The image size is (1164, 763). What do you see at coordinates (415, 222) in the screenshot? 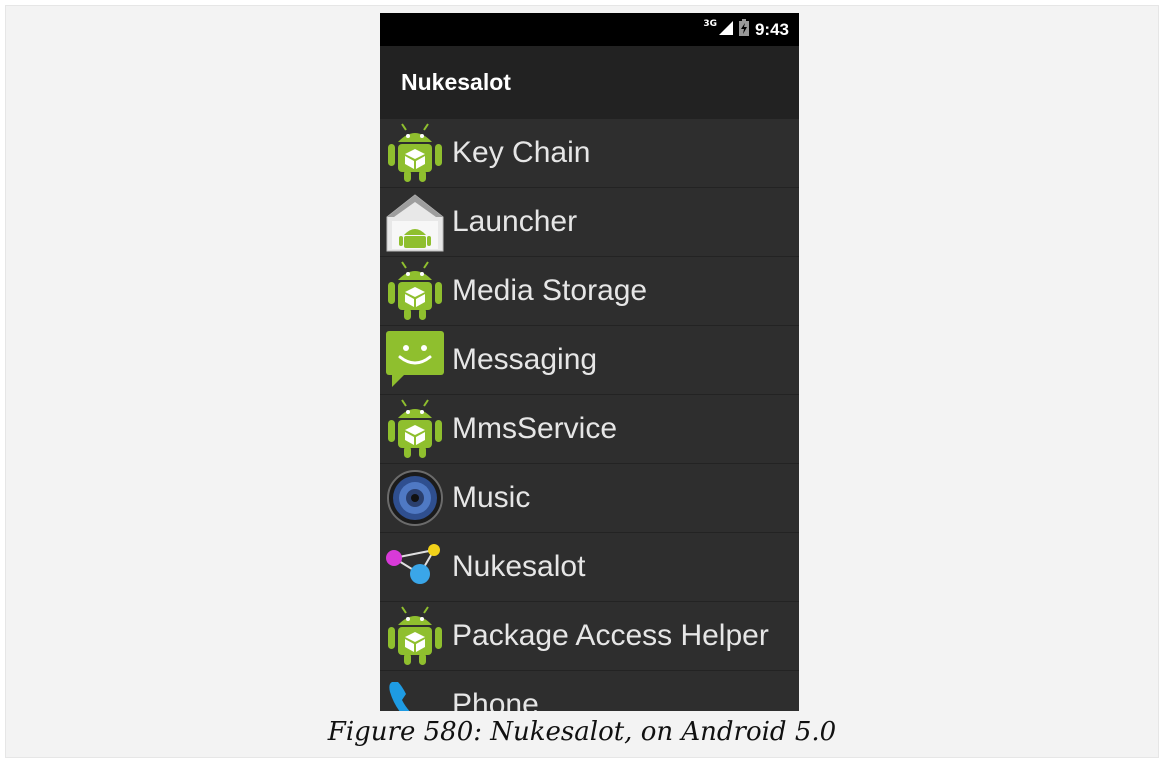
I see `launcher-home-icon` at bounding box center [415, 222].